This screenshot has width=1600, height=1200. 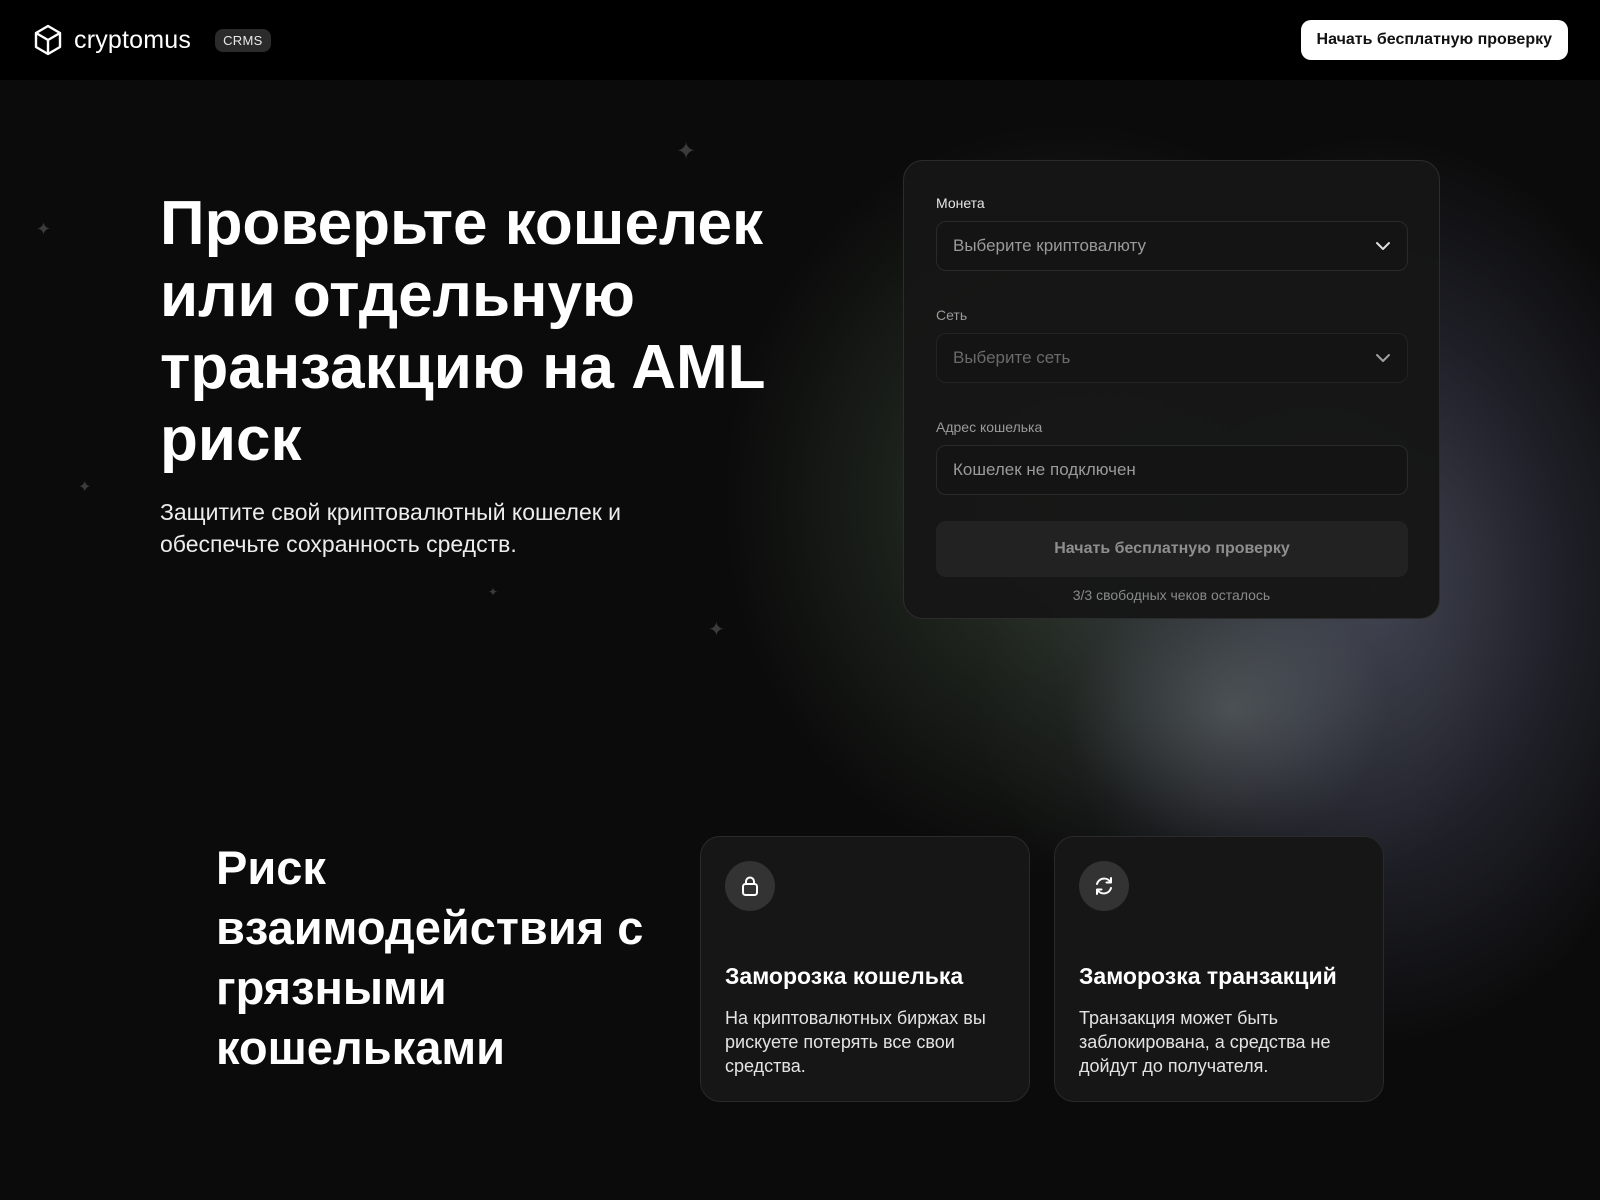 I want to click on coin-select-placeholder: Выберите криптовалюту, so click(x=1049, y=245).